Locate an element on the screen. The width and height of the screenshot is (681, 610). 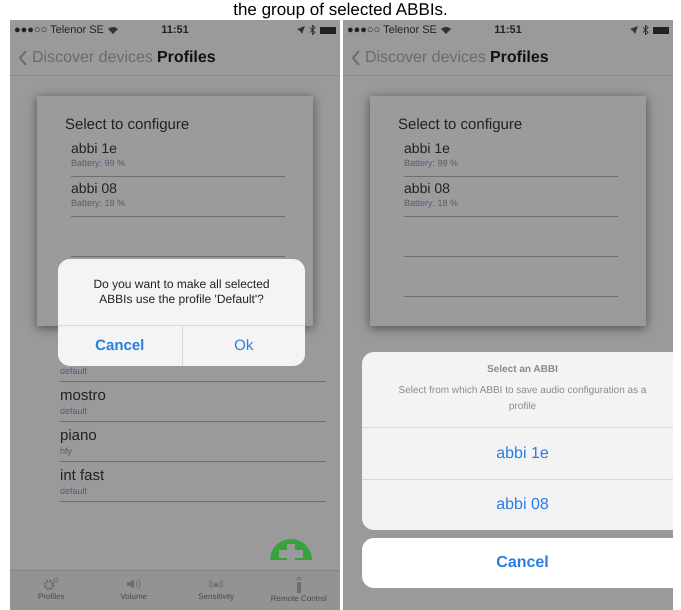
alert-button: Ok is located at coordinates (243, 346).